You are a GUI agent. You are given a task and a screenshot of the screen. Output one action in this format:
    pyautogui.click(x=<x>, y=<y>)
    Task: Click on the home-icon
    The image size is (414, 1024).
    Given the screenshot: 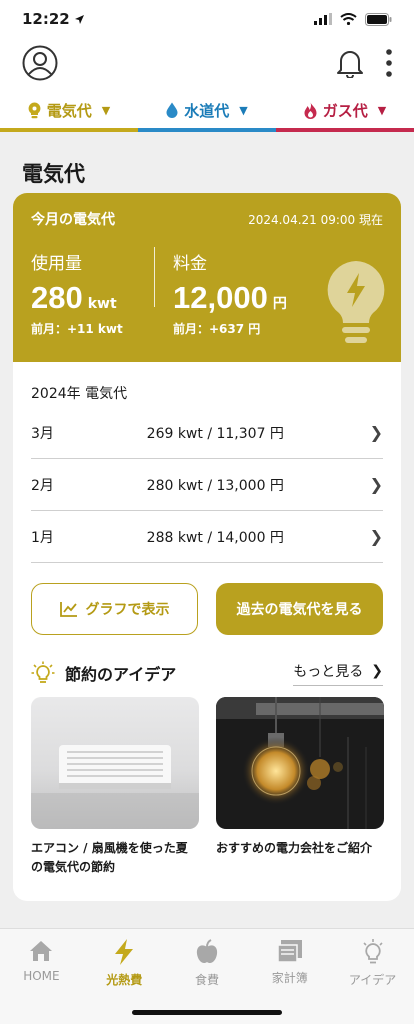 What is the action you would take?
    pyautogui.click(x=41, y=951)
    